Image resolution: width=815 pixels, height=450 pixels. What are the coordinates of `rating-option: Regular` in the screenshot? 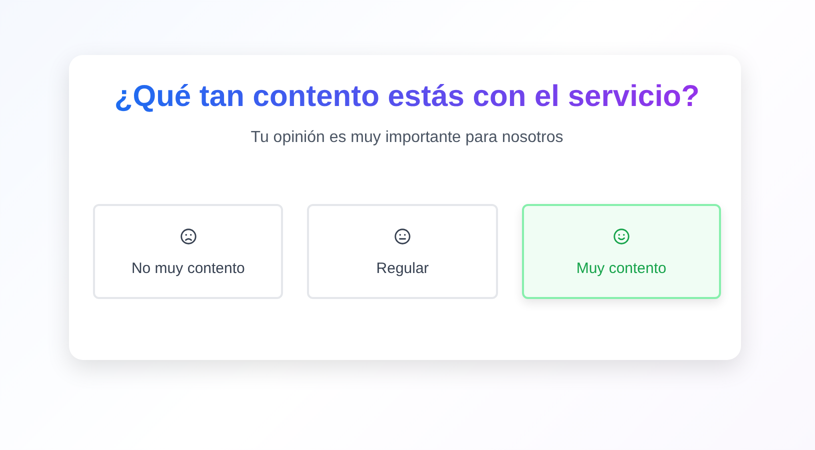 It's located at (402, 251).